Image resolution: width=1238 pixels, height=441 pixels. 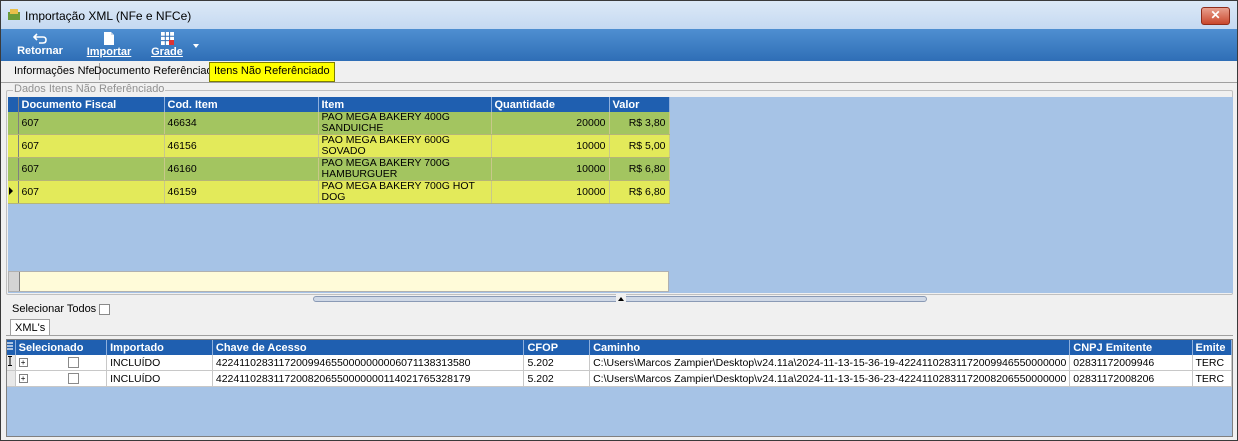 I want to click on col-emitente: Emite, so click(x=1212, y=347).